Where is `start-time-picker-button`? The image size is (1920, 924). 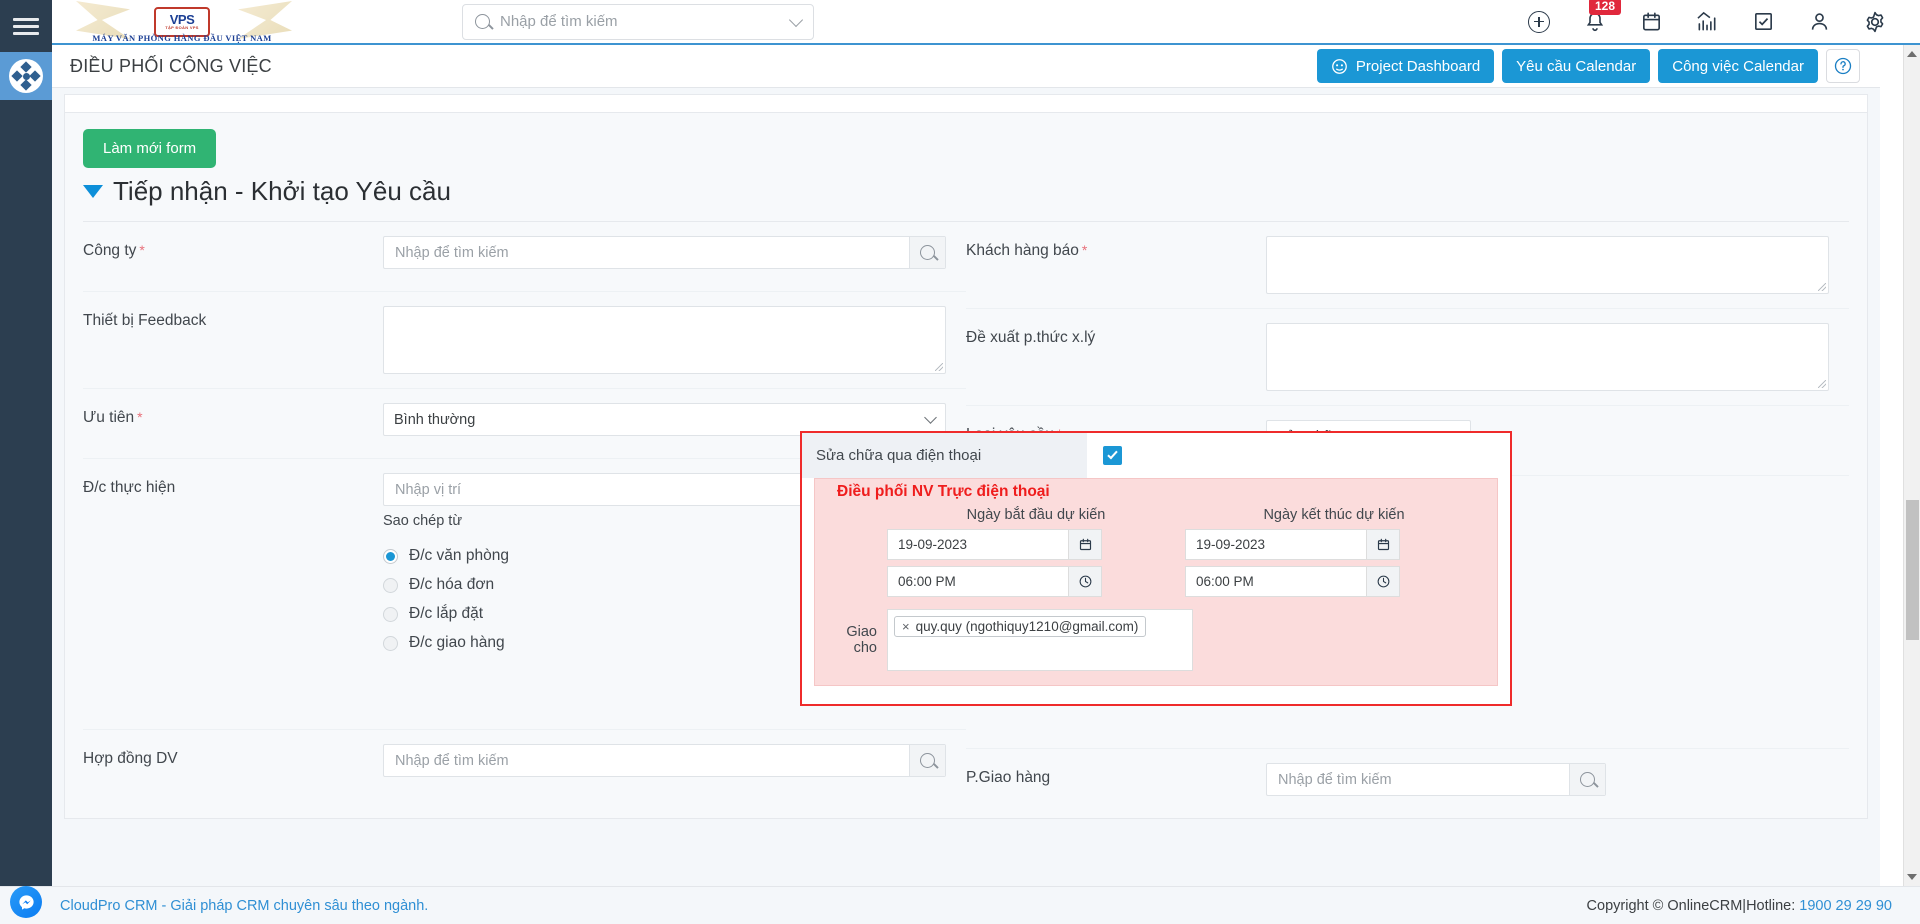
start-time-picker-button is located at coordinates (1084, 581).